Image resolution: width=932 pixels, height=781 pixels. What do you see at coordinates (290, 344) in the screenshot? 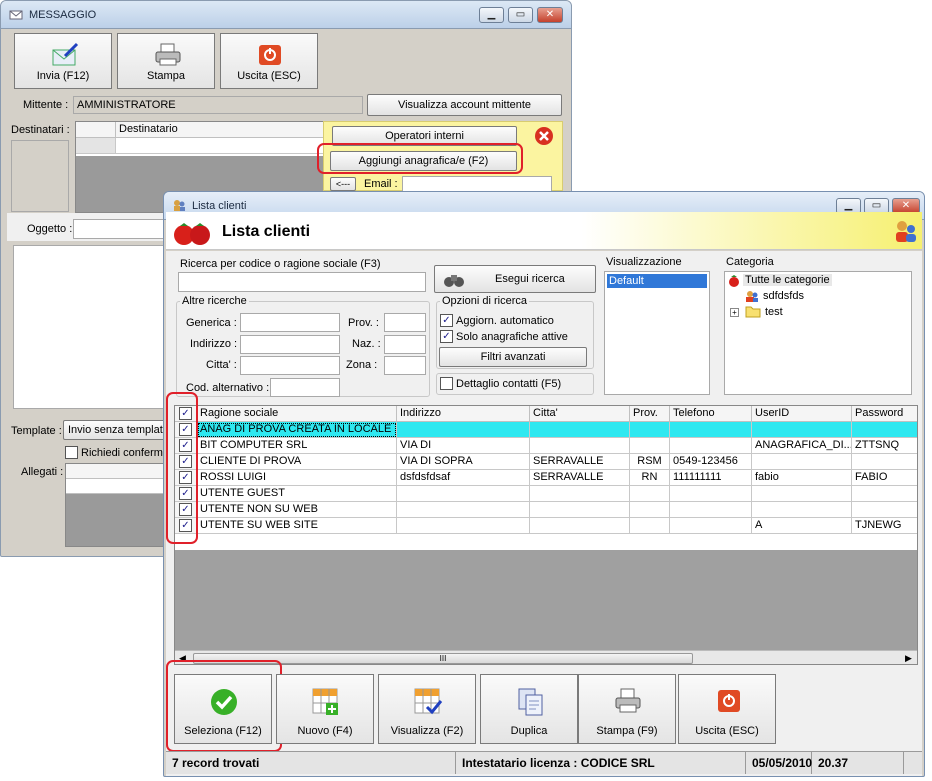
I see `indirizzo-input` at bounding box center [290, 344].